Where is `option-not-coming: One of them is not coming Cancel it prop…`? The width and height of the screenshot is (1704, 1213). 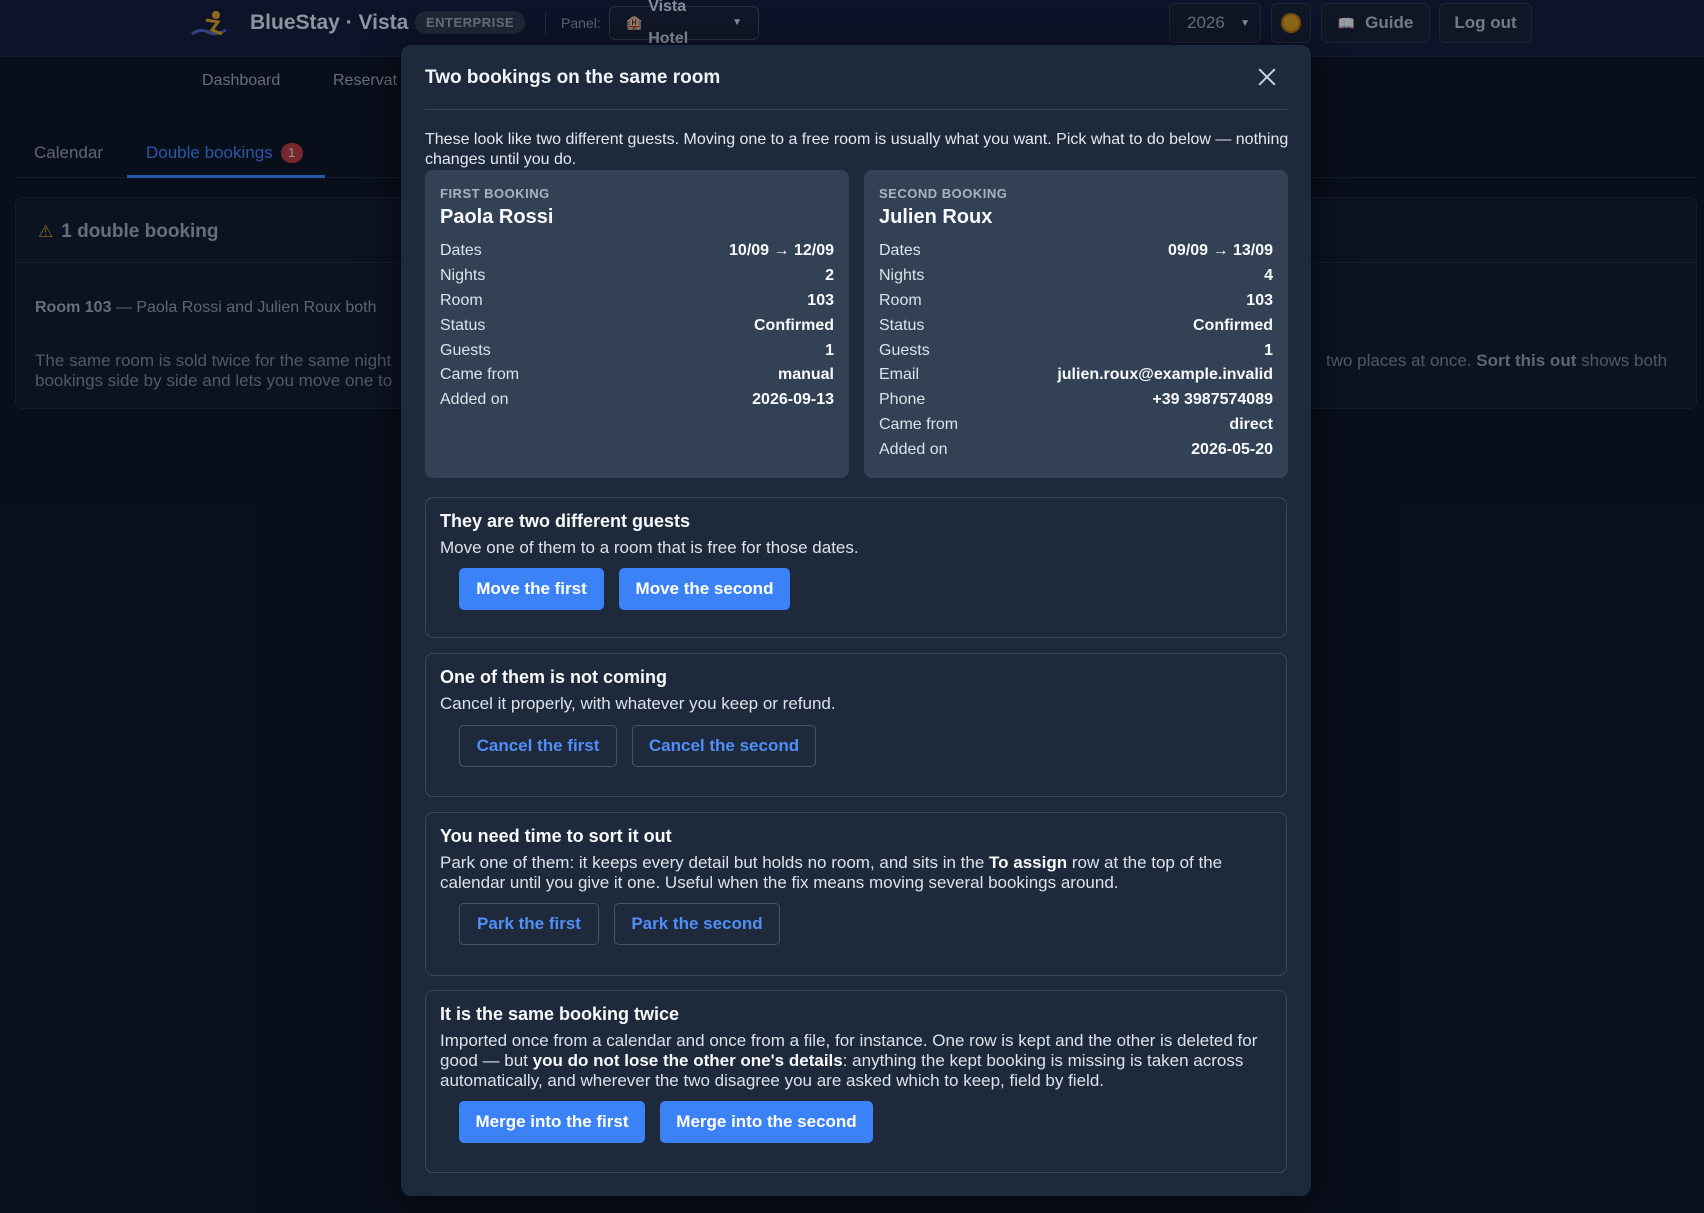 option-not-coming: One of them is not coming Cancel it prop… is located at coordinates (856, 725).